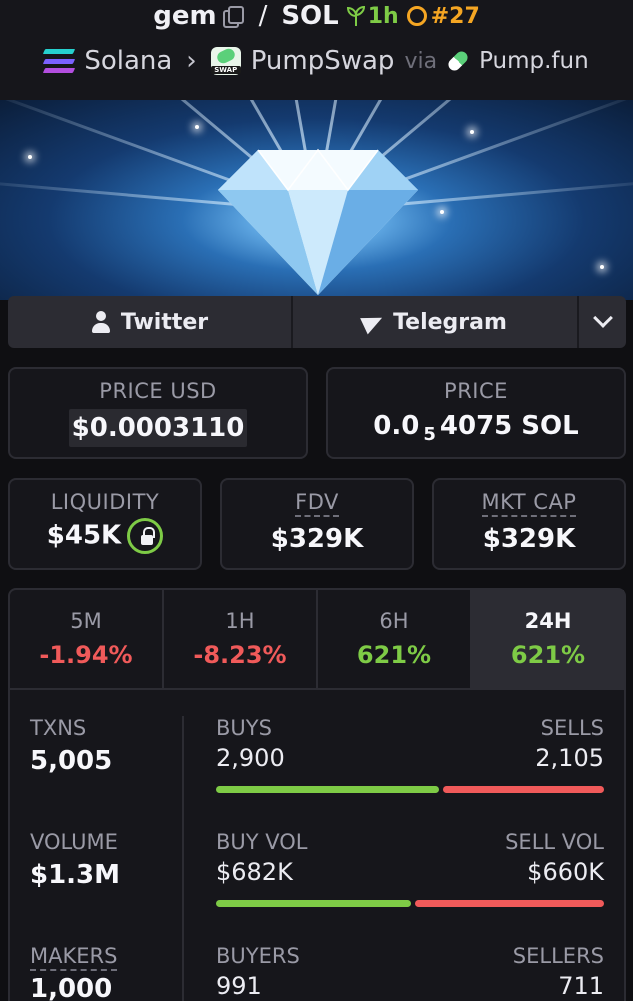 The width and height of the screenshot is (633, 1001). I want to click on price-usd-value: $0.0003110, so click(158, 428).